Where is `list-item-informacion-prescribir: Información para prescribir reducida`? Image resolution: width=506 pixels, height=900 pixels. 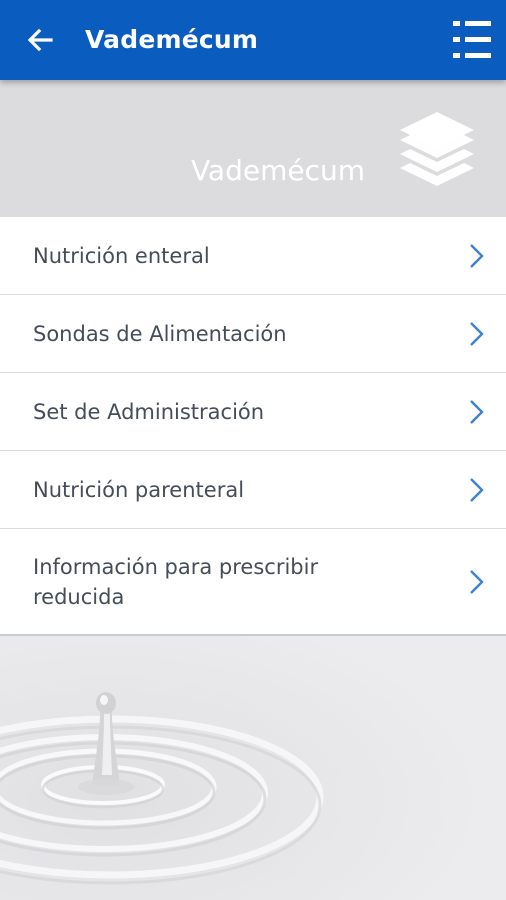 list-item-informacion-prescribir: Información para prescribir reducida is located at coordinates (253, 581).